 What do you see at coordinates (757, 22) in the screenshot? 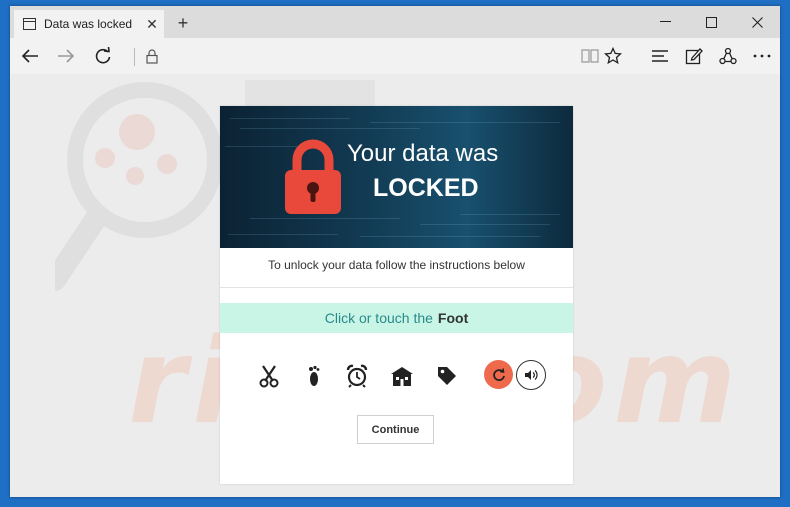
I see `window-close-icon` at bounding box center [757, 22].